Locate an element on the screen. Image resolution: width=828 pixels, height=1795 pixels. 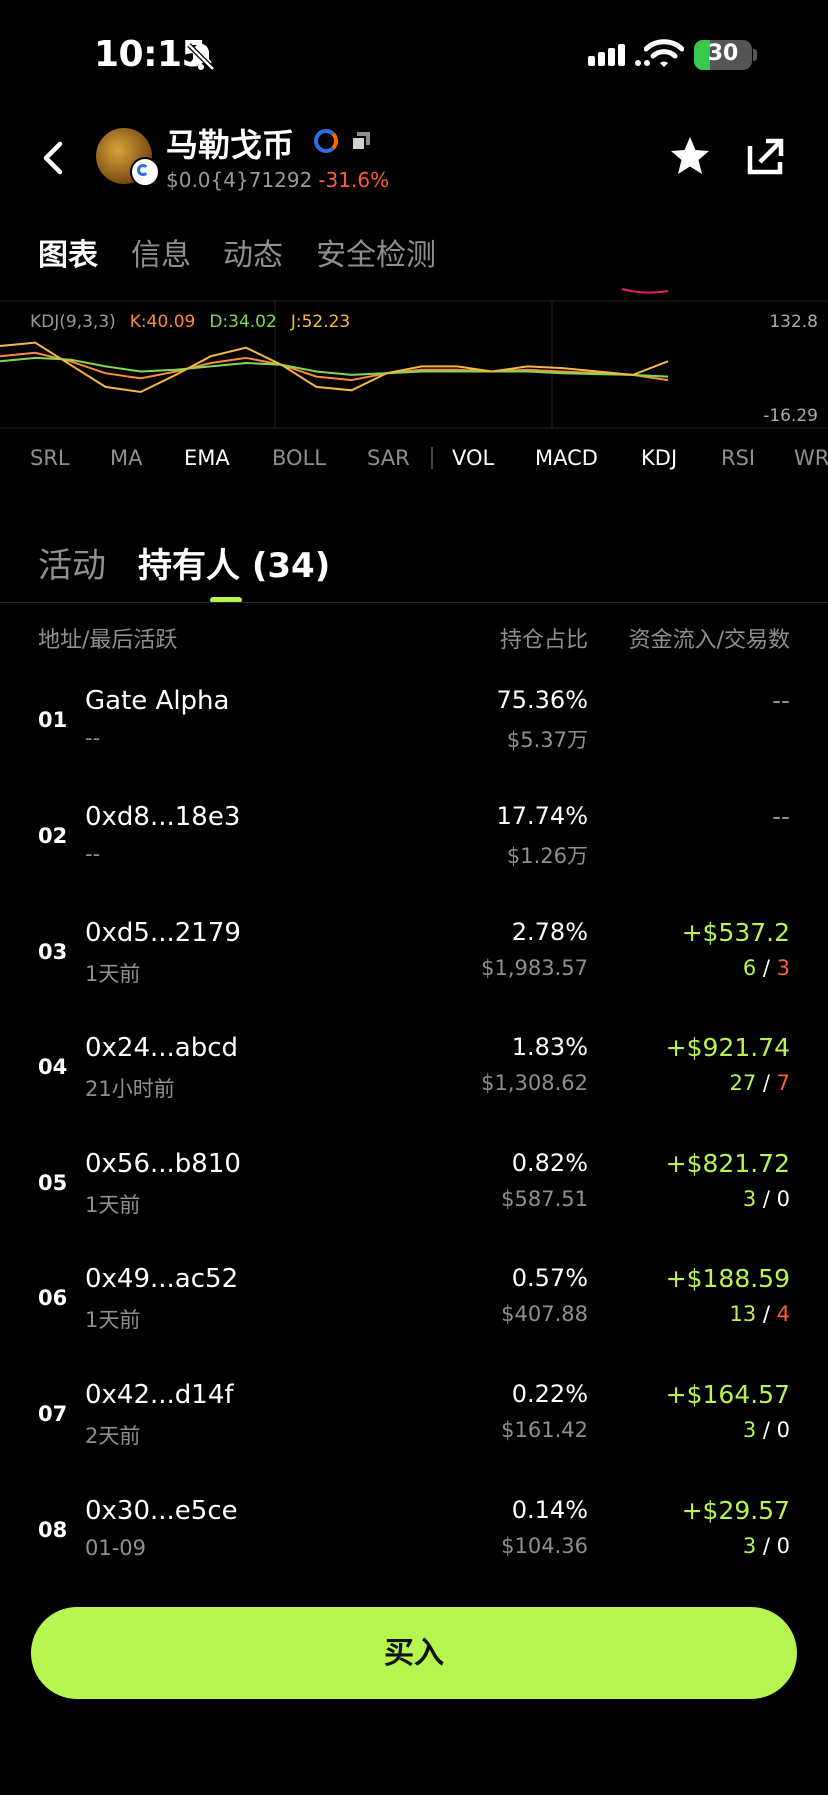
coin-price-line: $0.0{4}71292 -31.6% is located at coordinates (277, 180).